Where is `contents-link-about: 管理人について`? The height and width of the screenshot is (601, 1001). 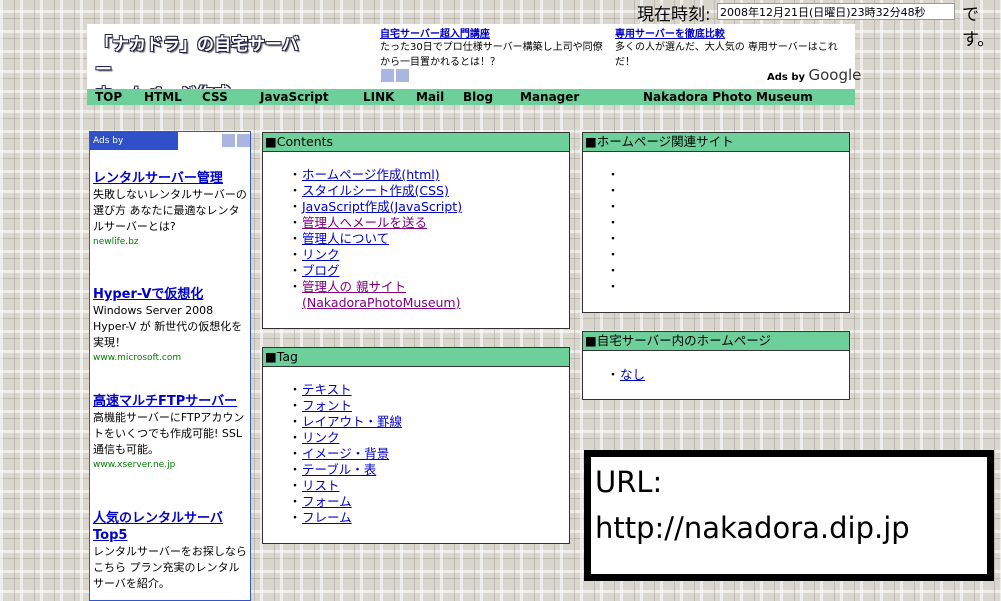
contents-link-about: 管理人について is located at coordinates (345, 238).